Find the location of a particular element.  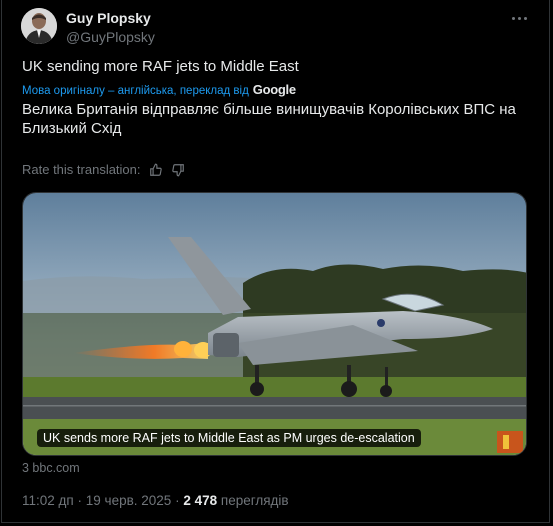

rate-translation: Rate this translation: is located at coordinates (103, 169).